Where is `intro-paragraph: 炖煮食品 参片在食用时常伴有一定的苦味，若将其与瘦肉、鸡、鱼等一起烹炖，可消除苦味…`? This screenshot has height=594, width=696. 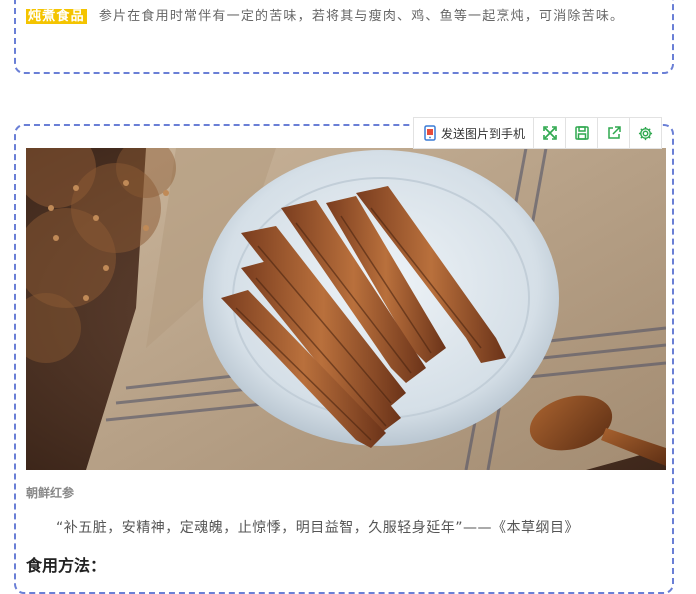
intro-paragraph: 炖煮食品 参片在食用时常伴有一定的苦味，若将其与瘦肉、鸡、鱼等一起烹炖，可消除苦味… is located at coordinates (347, 17).